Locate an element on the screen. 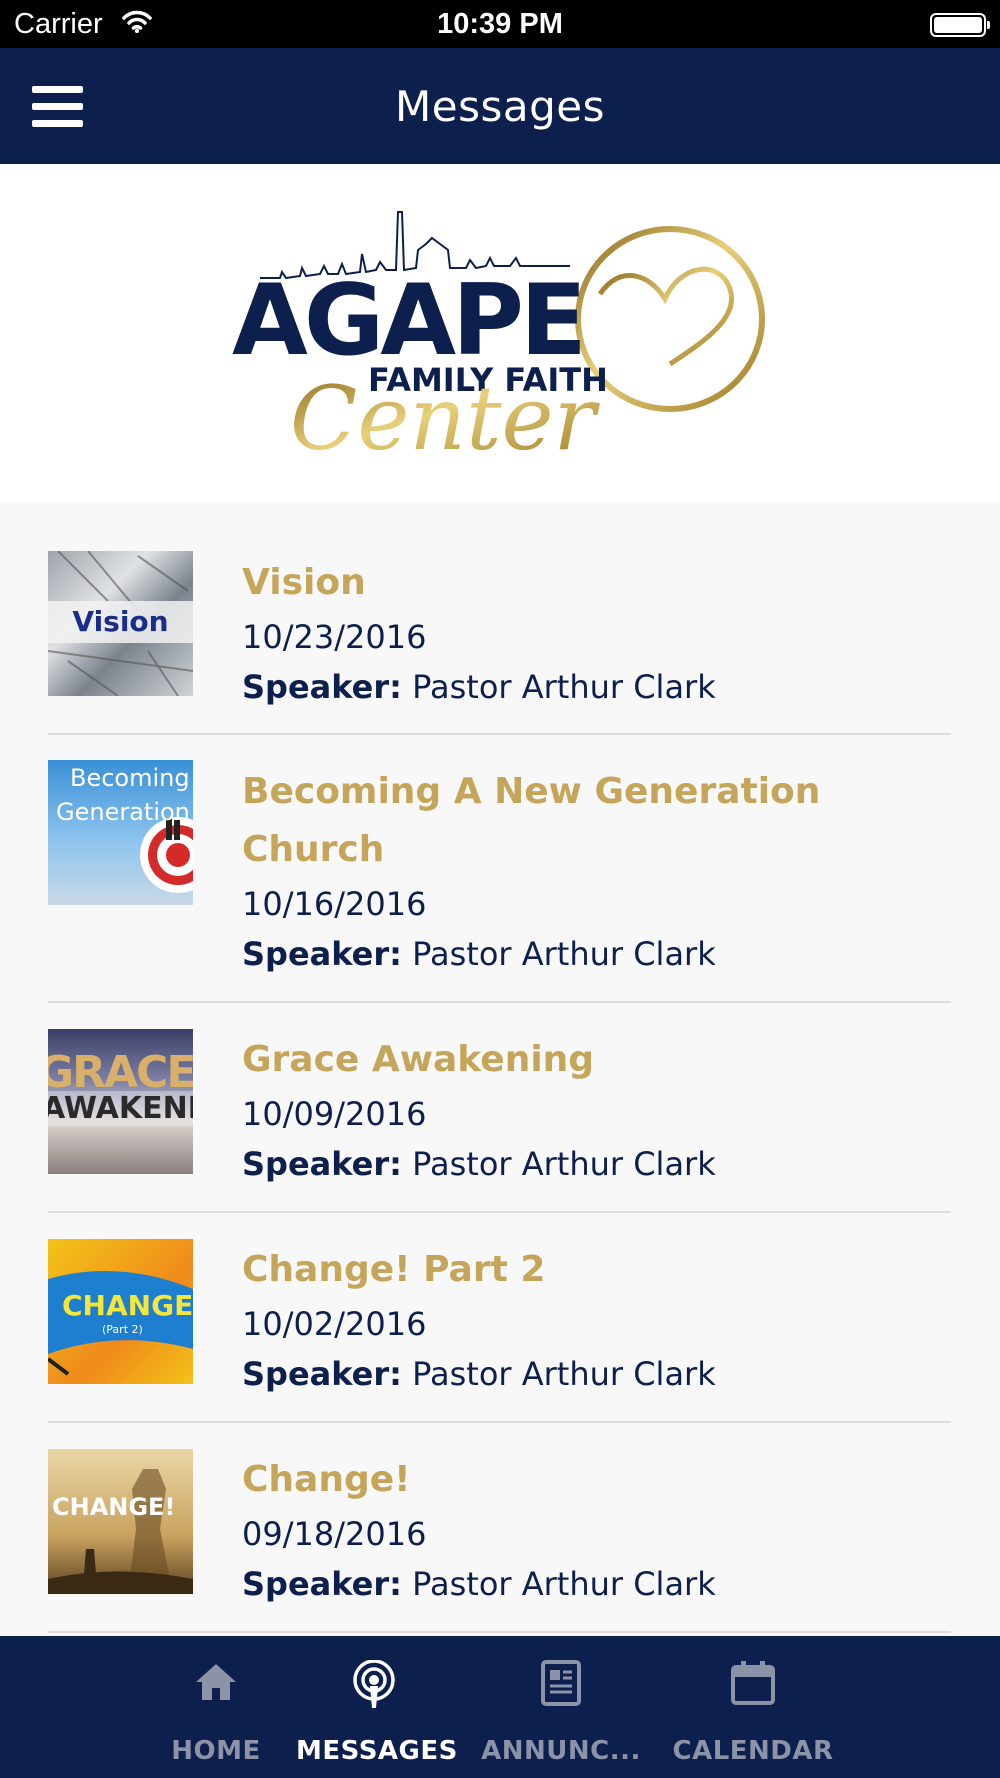 The height and width of the screenshot is (1778, 1000). message-title: Change! Part 2 is located at coordinates (394, 1269).